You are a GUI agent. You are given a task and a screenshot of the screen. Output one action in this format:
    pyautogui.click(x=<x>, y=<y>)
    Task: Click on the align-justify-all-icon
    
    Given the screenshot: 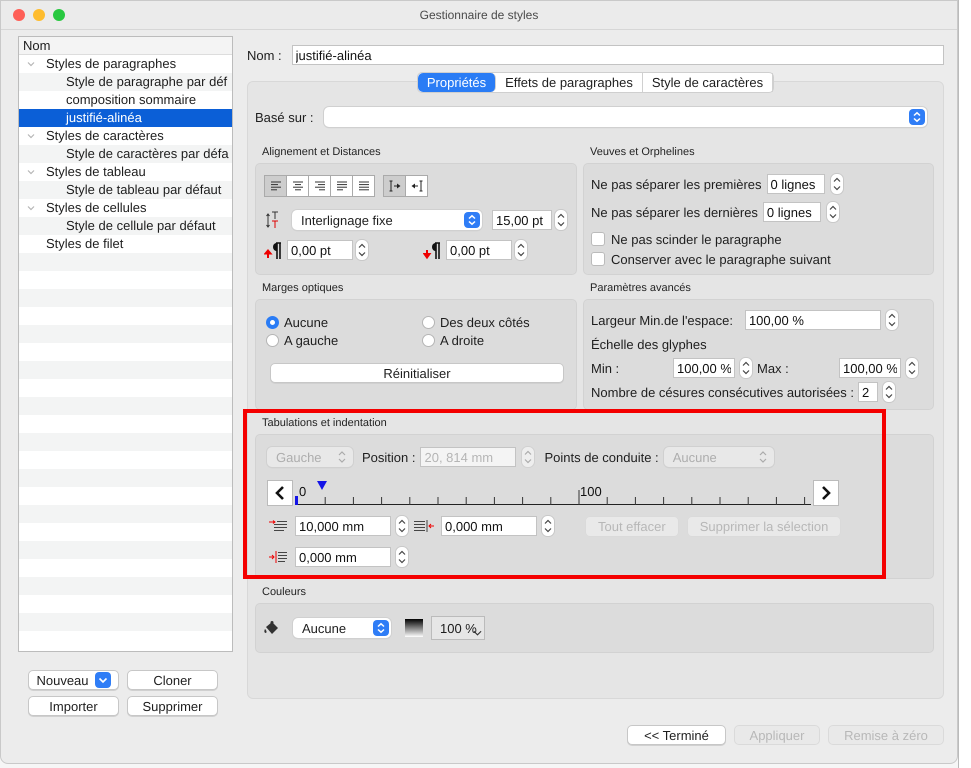 What is the action you would take?
    pyautogui.click(x=363, y=186)
    